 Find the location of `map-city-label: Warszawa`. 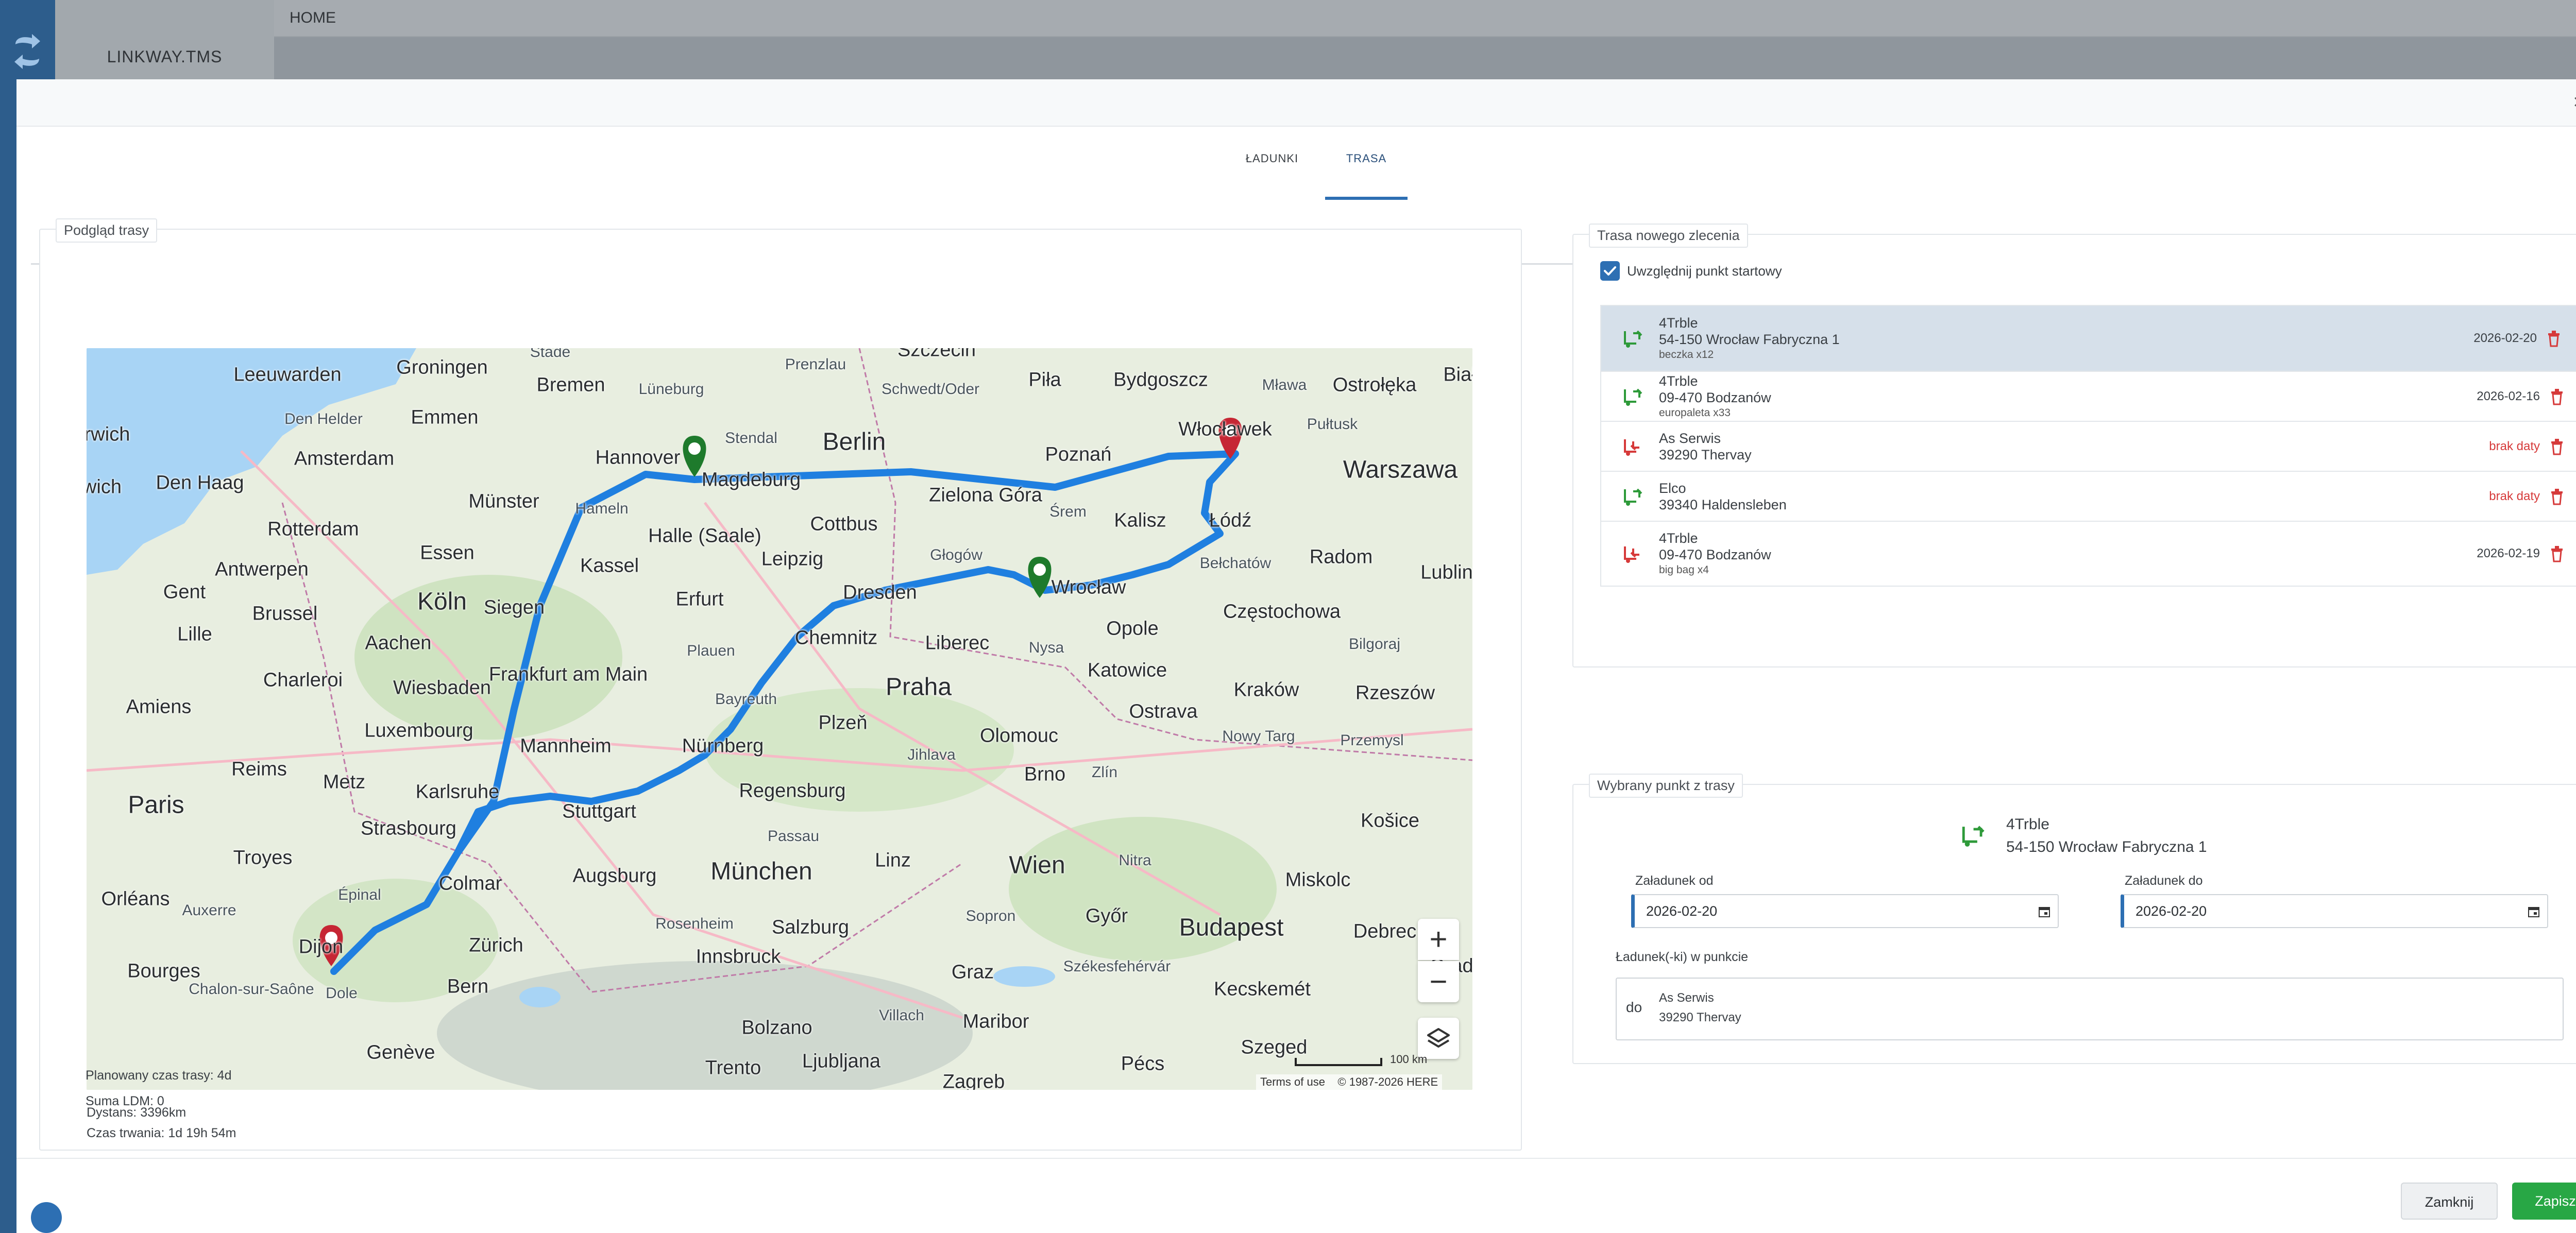

map-city-label: Warszawa is located at coordinates (1400, 470).